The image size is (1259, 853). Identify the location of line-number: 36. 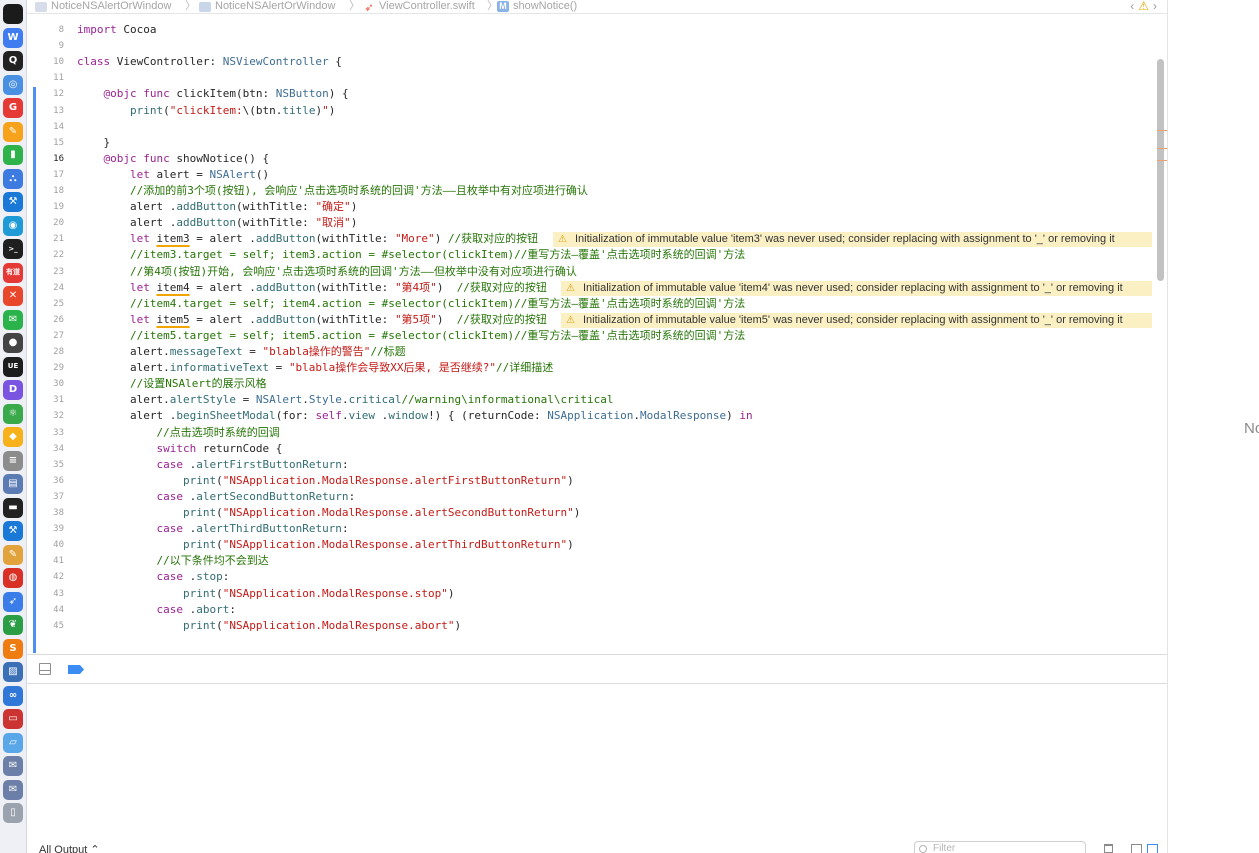
(58, 480).